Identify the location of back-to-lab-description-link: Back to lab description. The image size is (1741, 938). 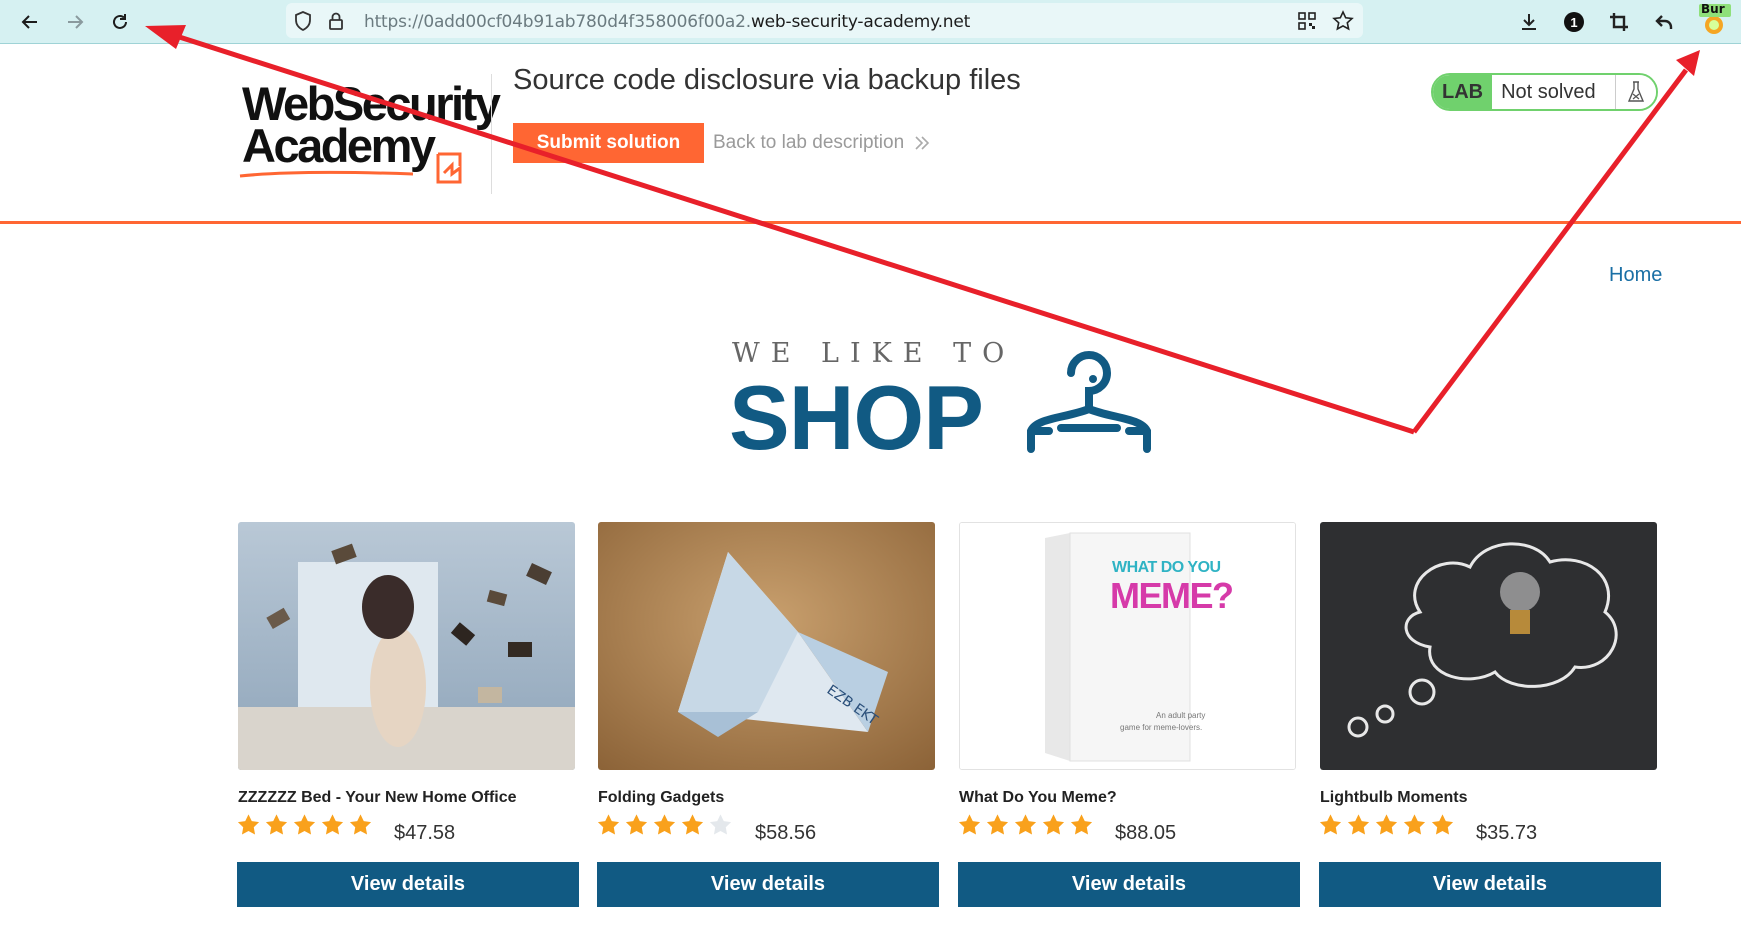
(821, 143).